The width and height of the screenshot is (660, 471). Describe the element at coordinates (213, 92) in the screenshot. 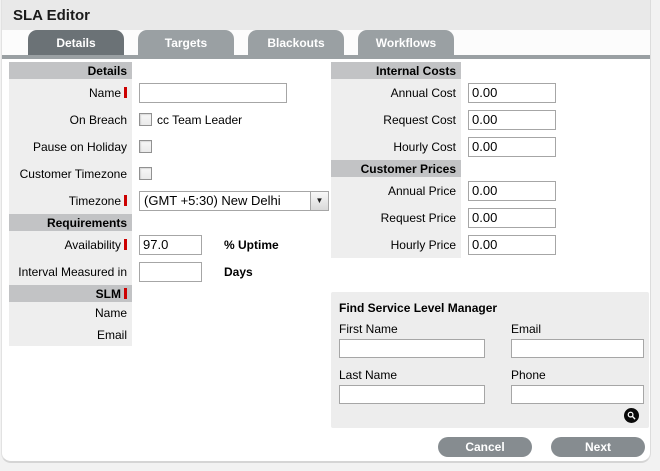

I see `name-input` at that location.